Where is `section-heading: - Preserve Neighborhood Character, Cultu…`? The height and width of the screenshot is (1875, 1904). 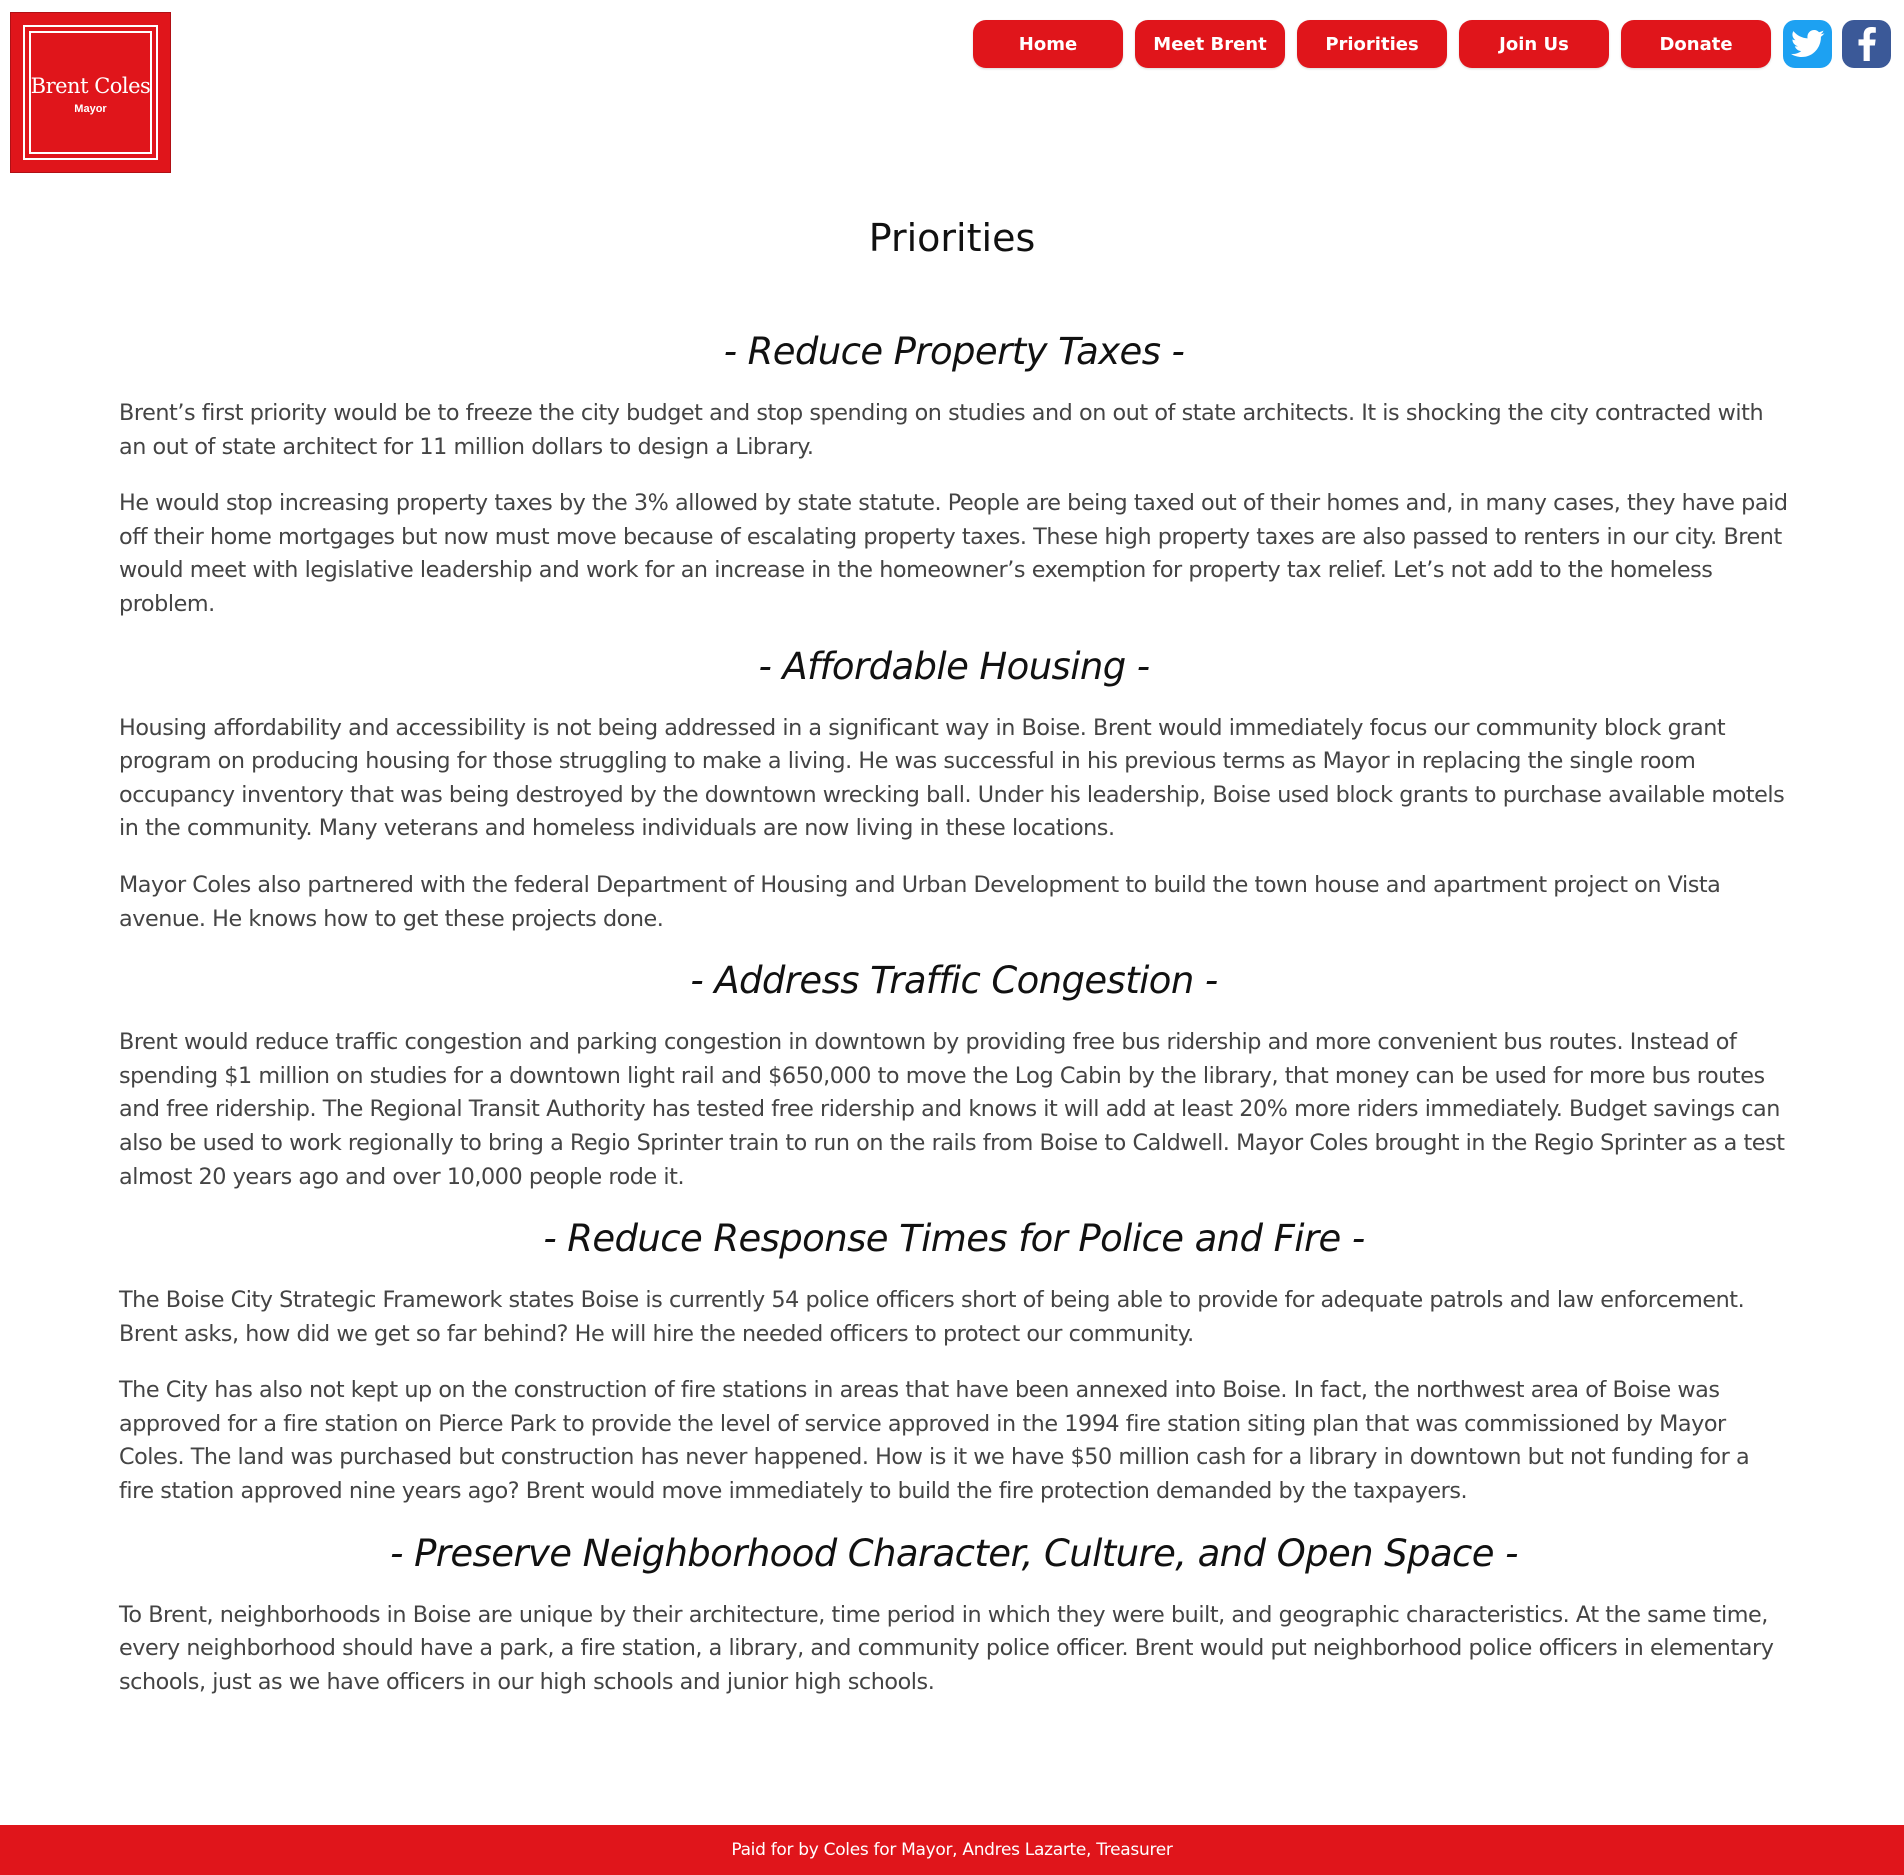
section-heading: - Preserve Neighborhood Character, Cultu… is located at coordinates (954, 1553).